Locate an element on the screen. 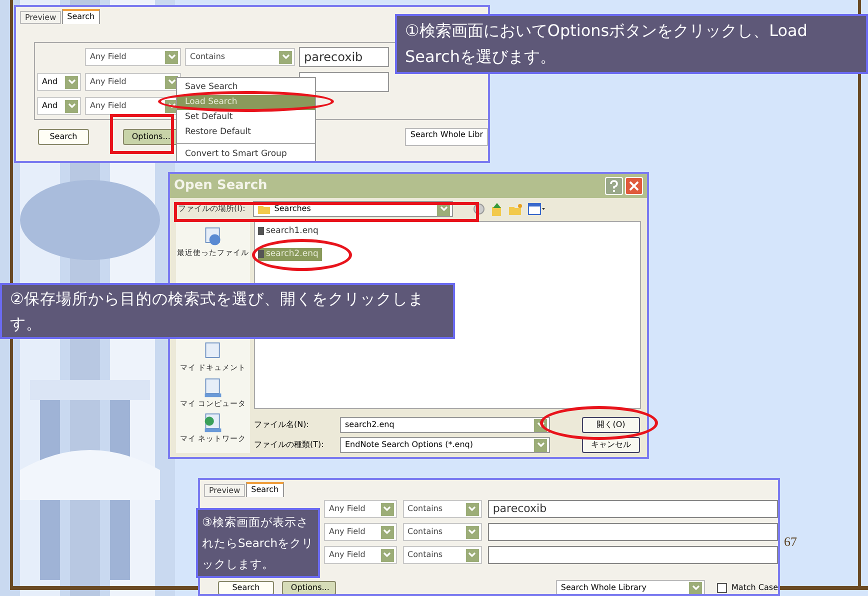  callout: ②保存場所から目的の検索式を選び、開くをクリックします。 is located at coordinates (227, 311).